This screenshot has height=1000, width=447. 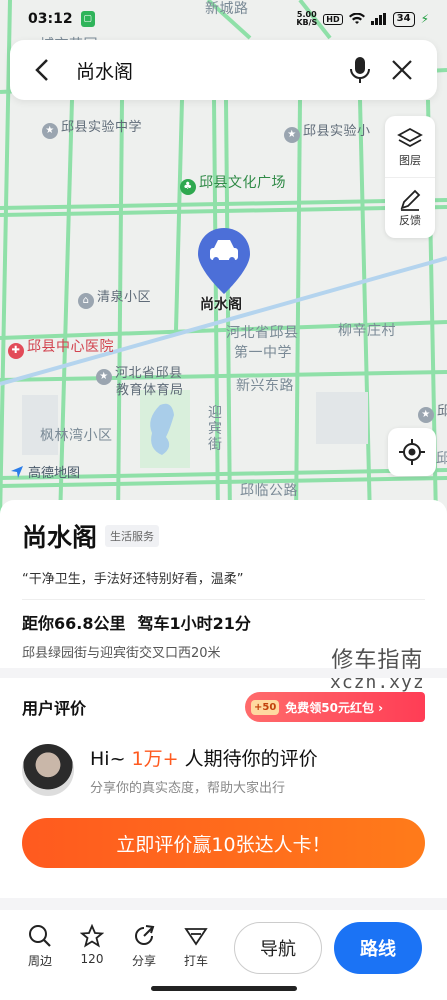 What do you see at coordinates (307, 18) in the screenshot?
I see `net-speed: 5.00 KB/S` at bounding box center [307, 18].